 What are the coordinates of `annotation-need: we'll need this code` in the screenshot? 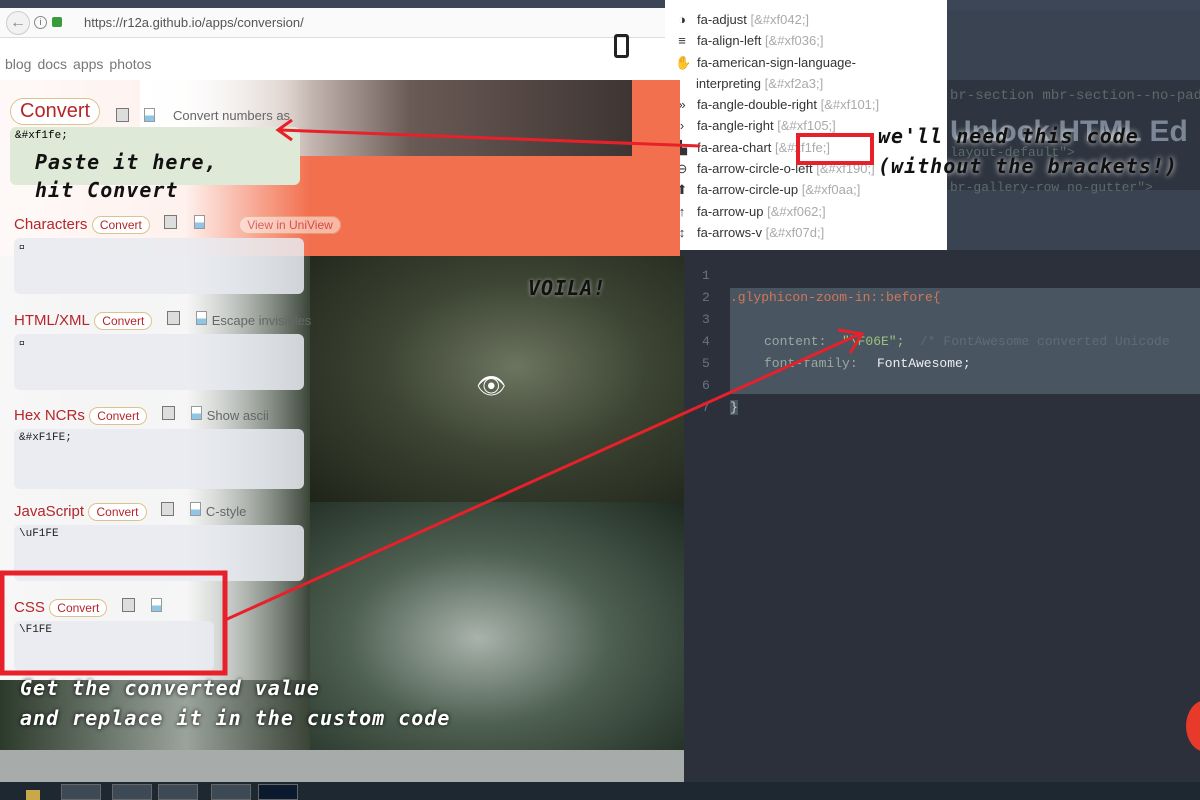 It's located at (1008, 136).